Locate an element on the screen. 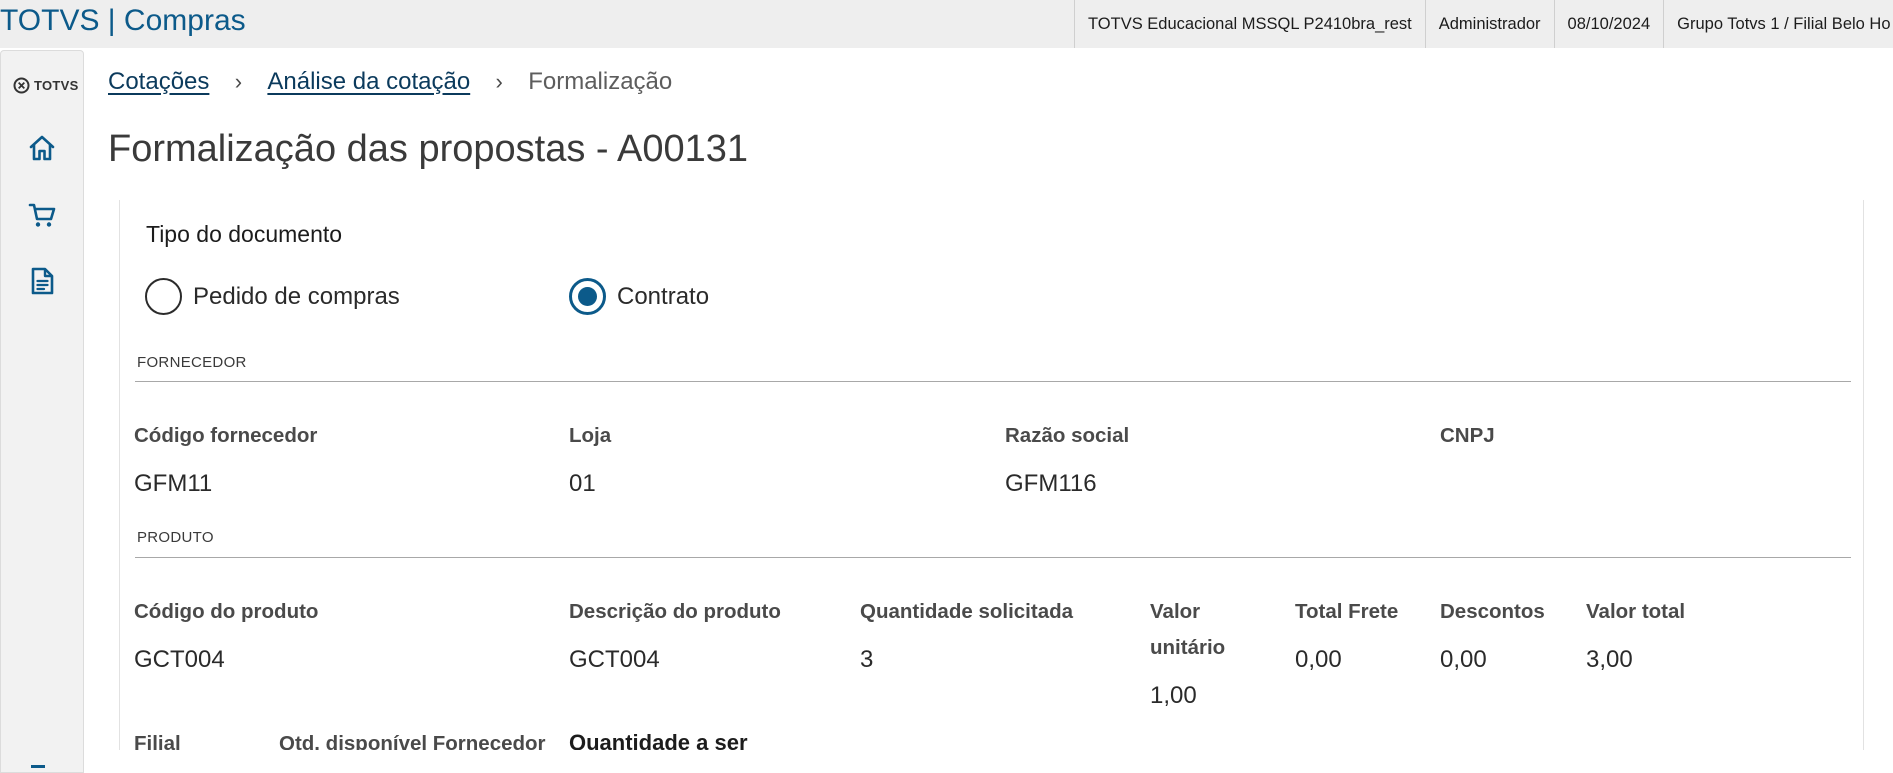 This screenshot has height=773, width=1893. total-frete-value: 0,00 is located at coordinates (1318, 659).